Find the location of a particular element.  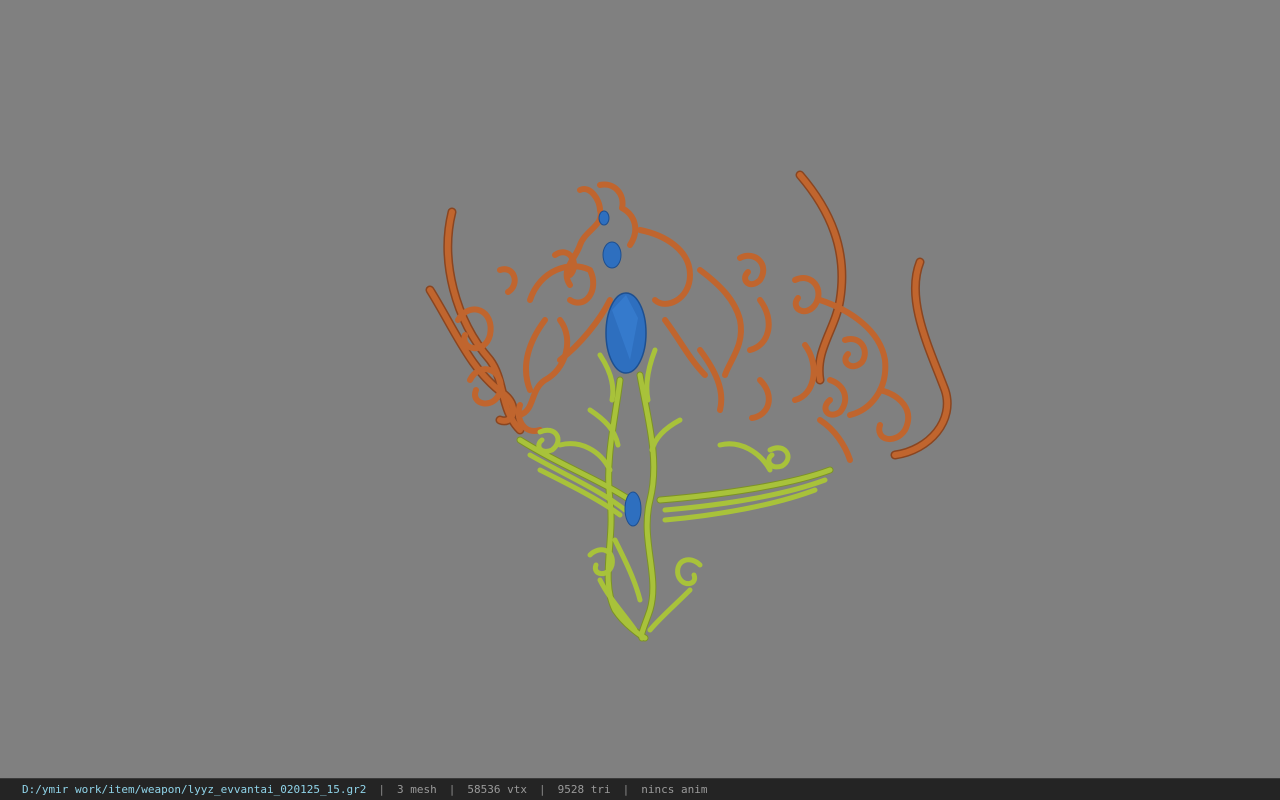

vine-mesh is located at coordinates (675, 494).